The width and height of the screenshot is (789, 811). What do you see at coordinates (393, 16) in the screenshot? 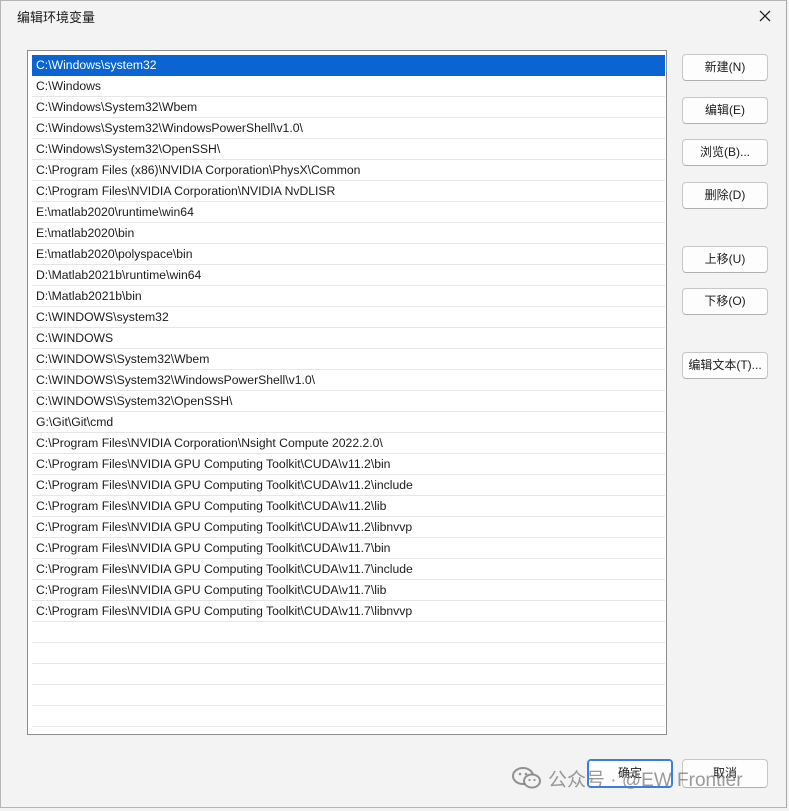
I see `title-bar: 编辑环境变量` at bounding box center [393, 16].